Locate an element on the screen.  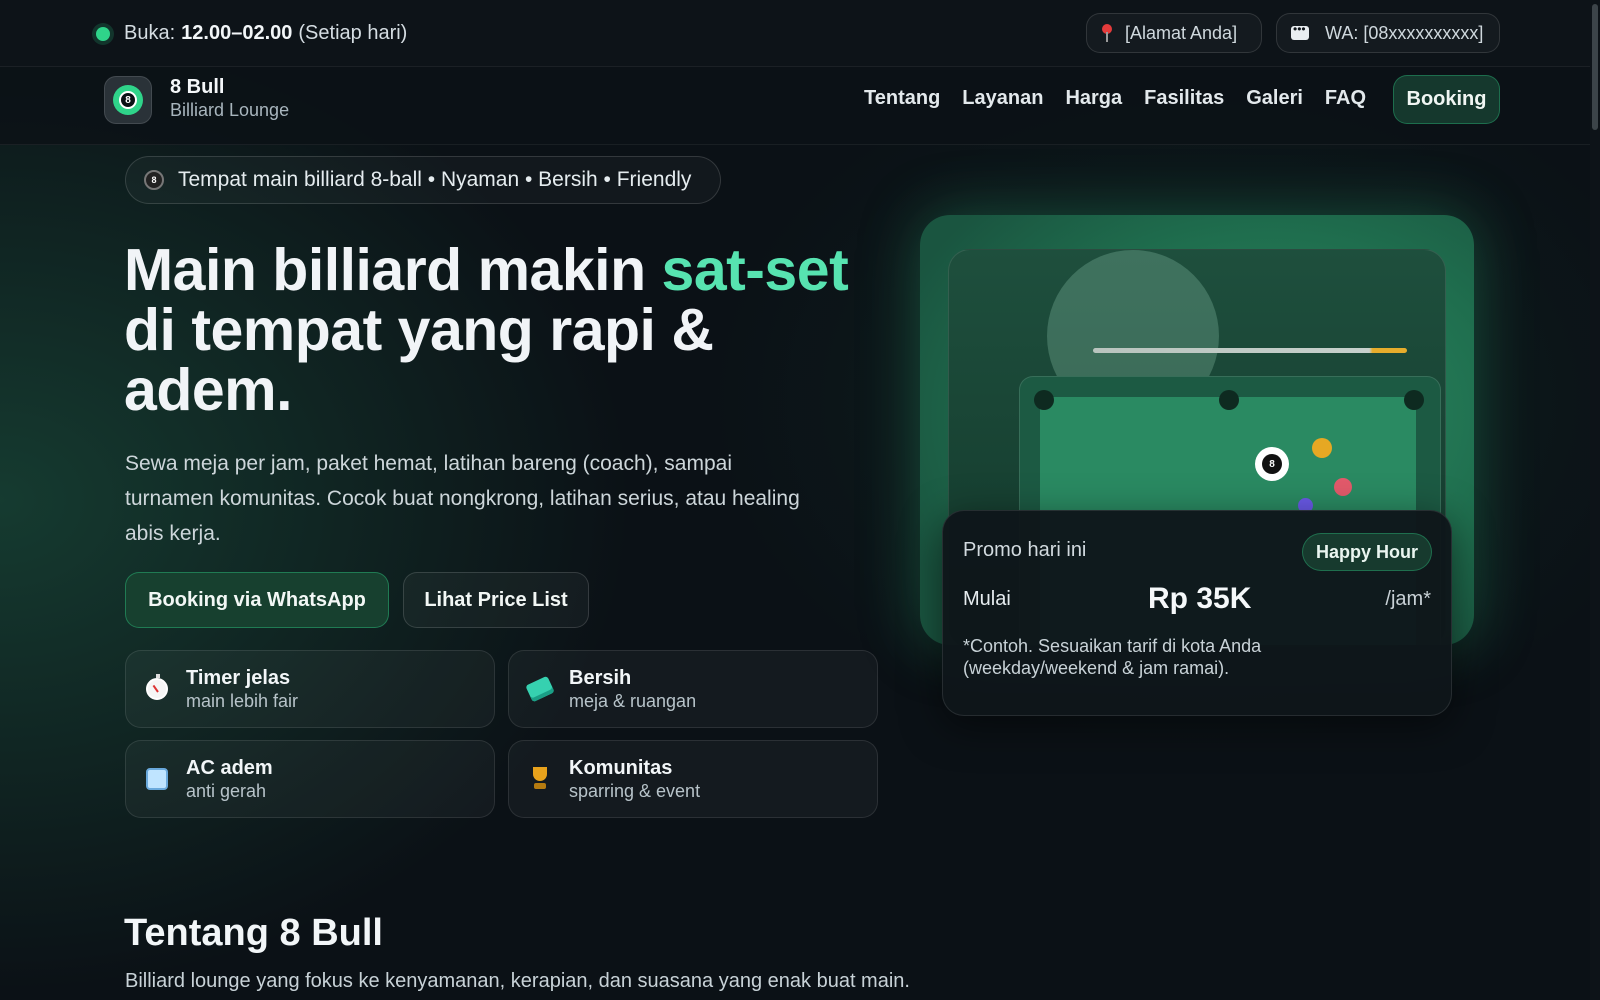
promo-price: Rp 35K is located at coordinates (1200, 598).